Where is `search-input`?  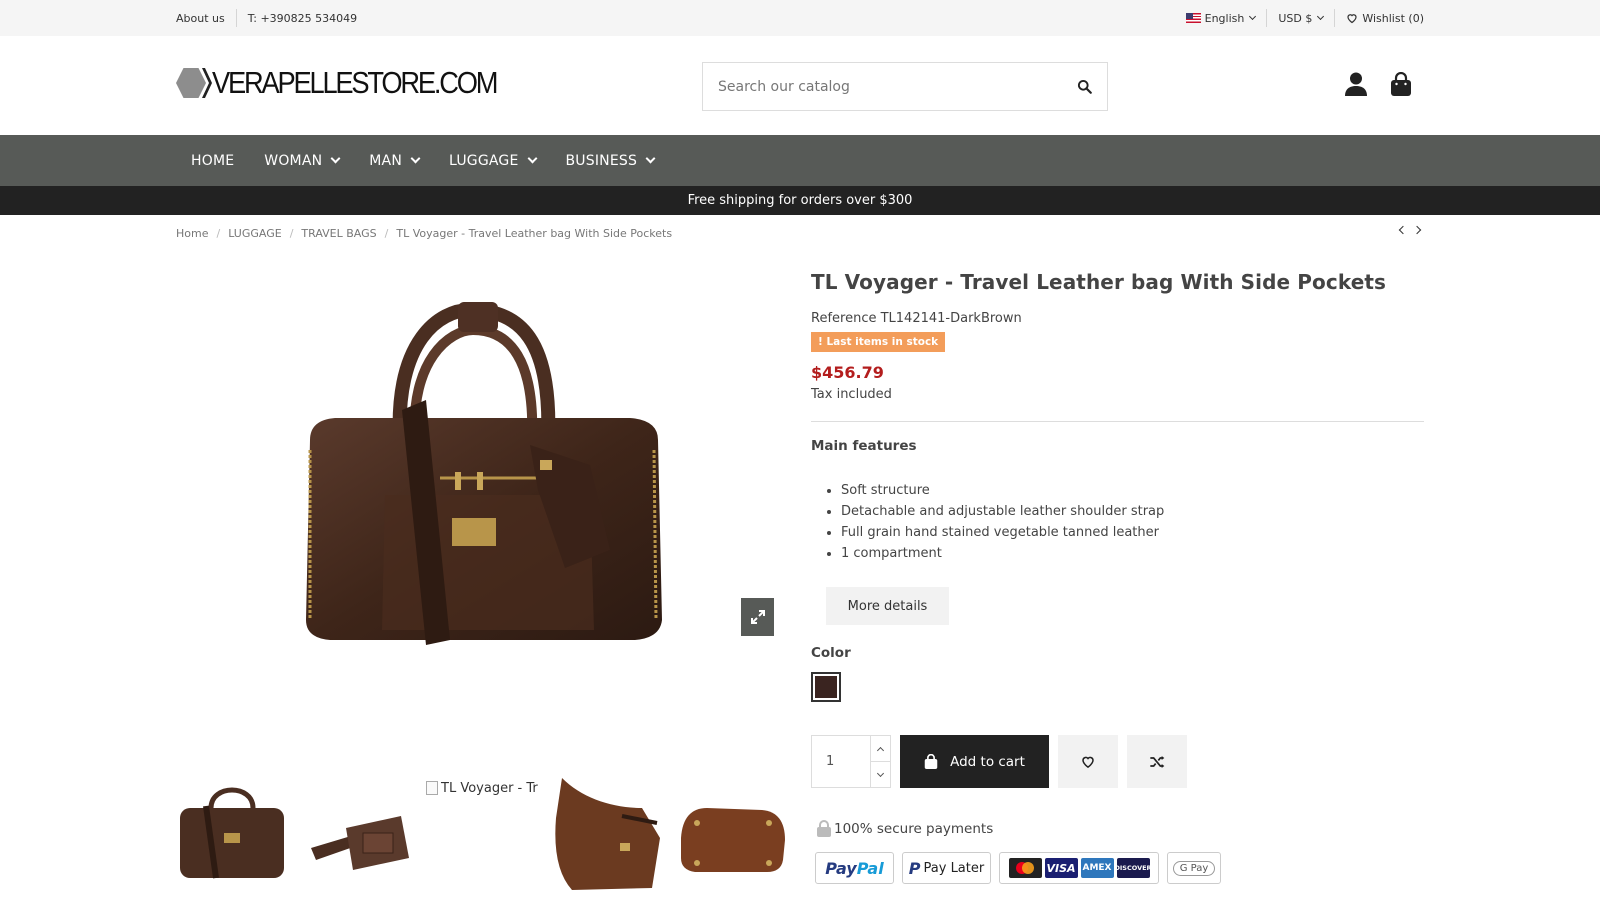
search-input is located at coordinates (882, 86).